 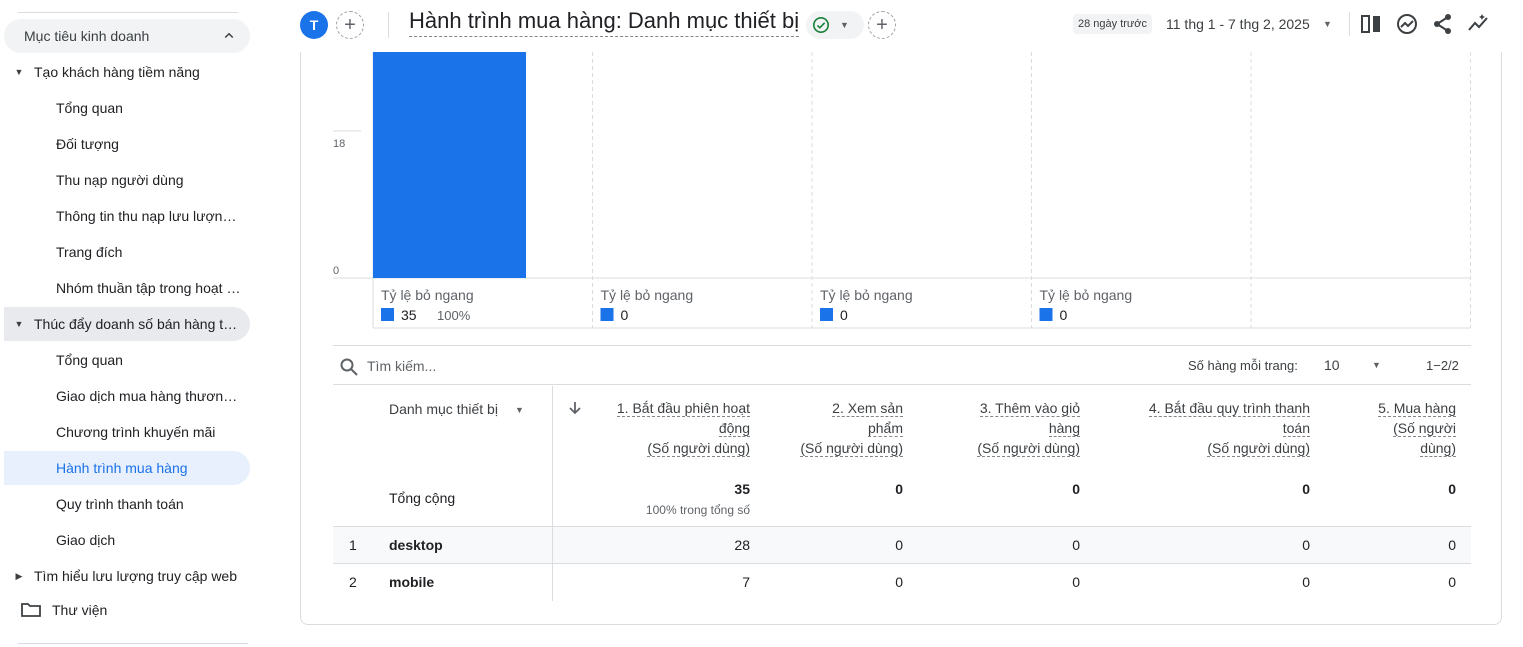 What do you see at coordinates (127, 540) in the screenshot?
I see `sidebar-item-transactions: Giao dịch` at bounding box center [127, 540].